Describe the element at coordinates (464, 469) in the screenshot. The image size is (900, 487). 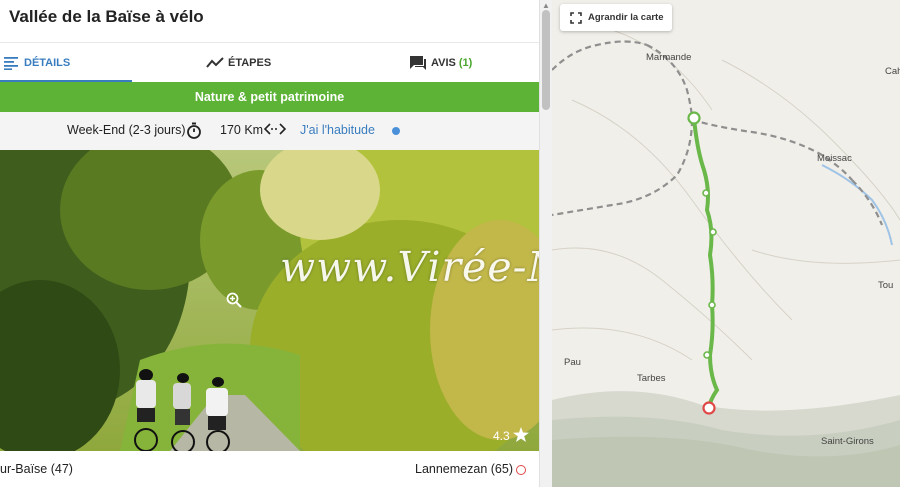
I see `end-town: Lannemezan (65)` at that location.